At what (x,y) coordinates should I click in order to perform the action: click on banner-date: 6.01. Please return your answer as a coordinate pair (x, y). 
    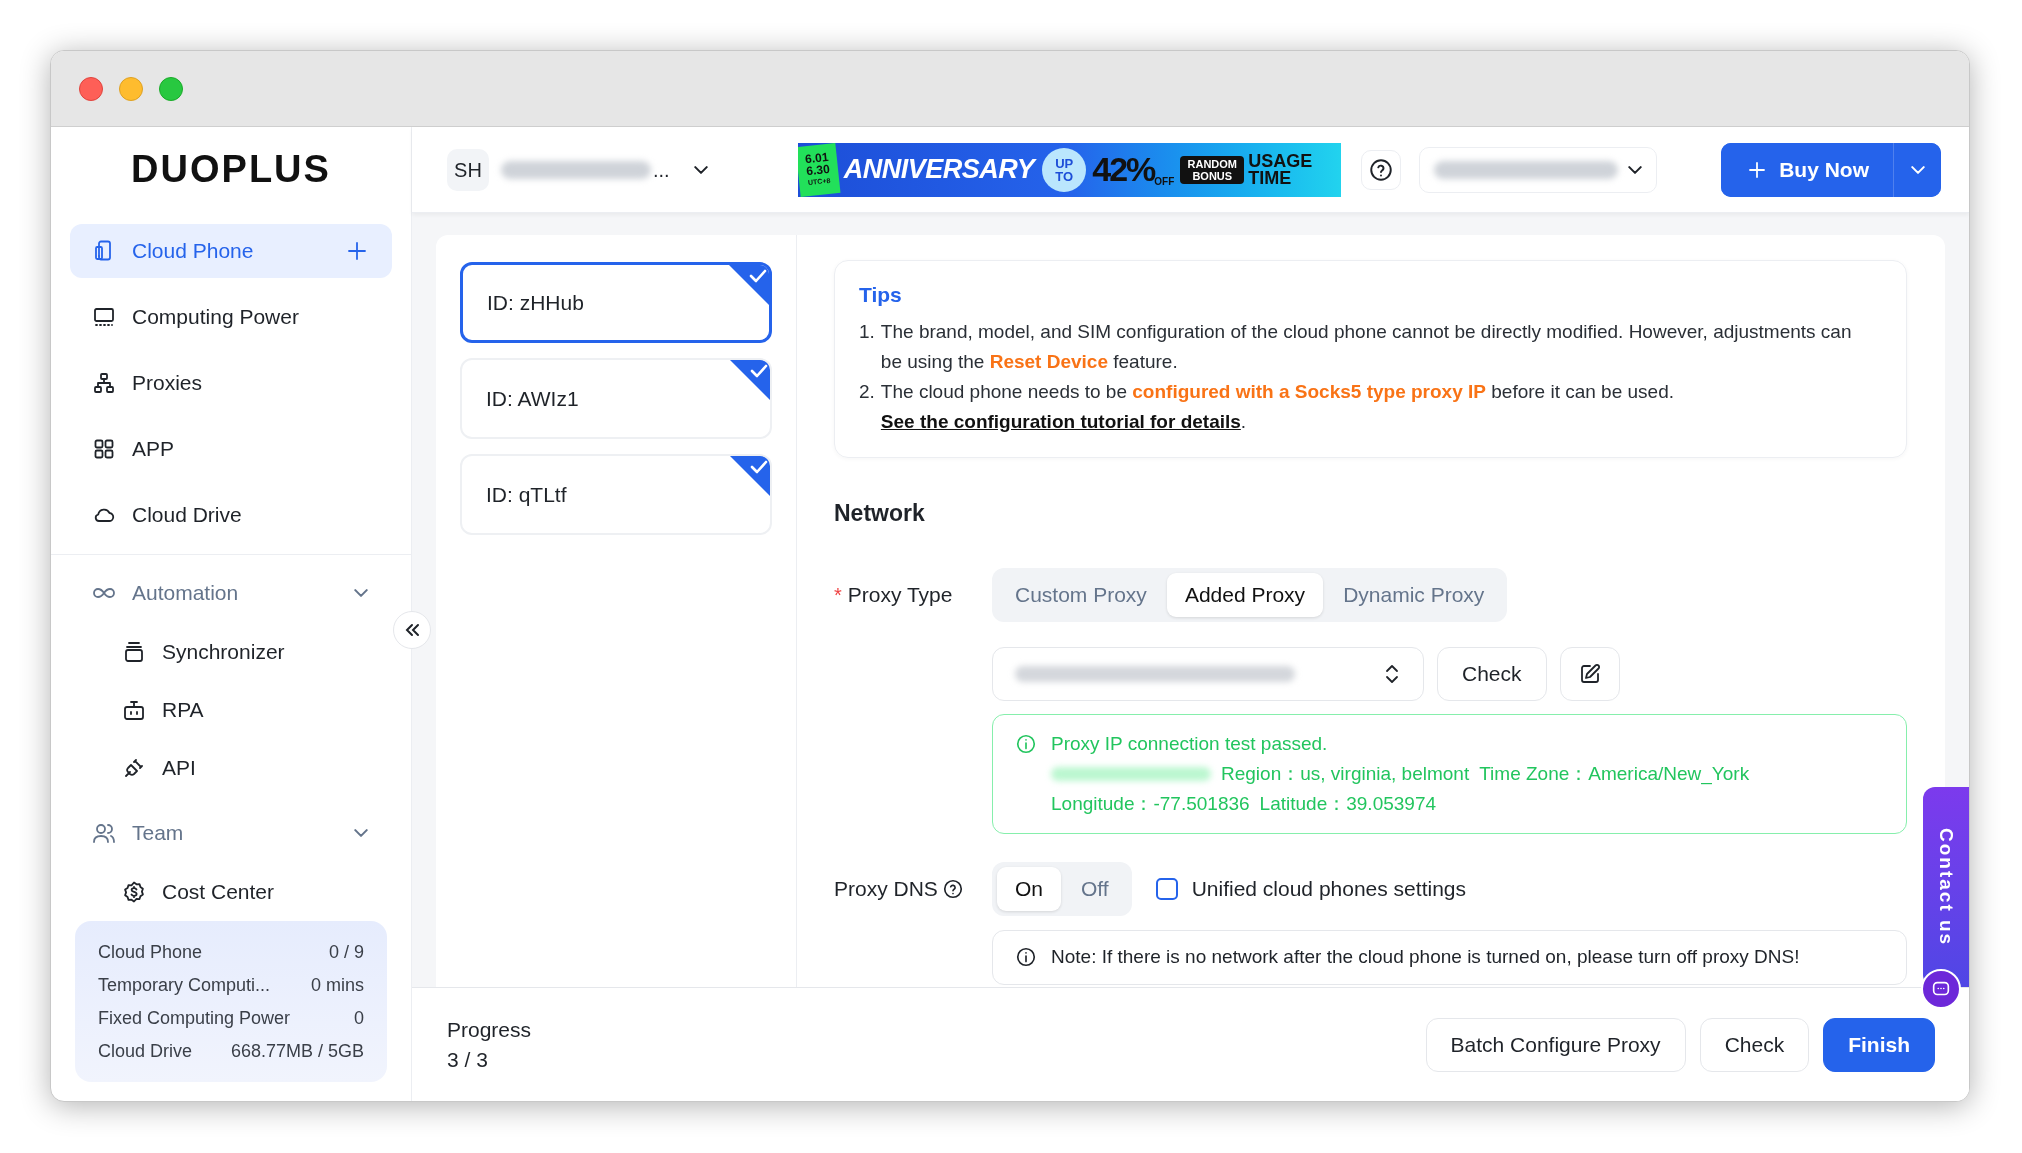
    Looking at the image, I should click on (816, 157).